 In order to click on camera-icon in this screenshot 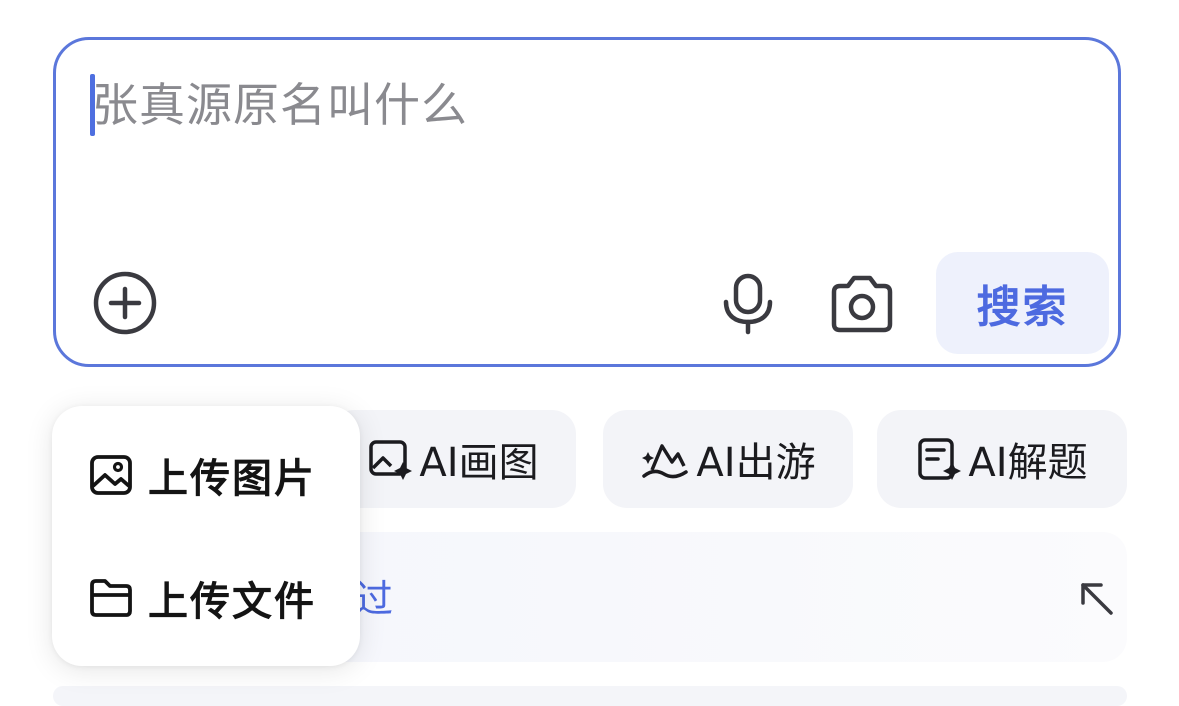, I will do `click(862, 304)`.